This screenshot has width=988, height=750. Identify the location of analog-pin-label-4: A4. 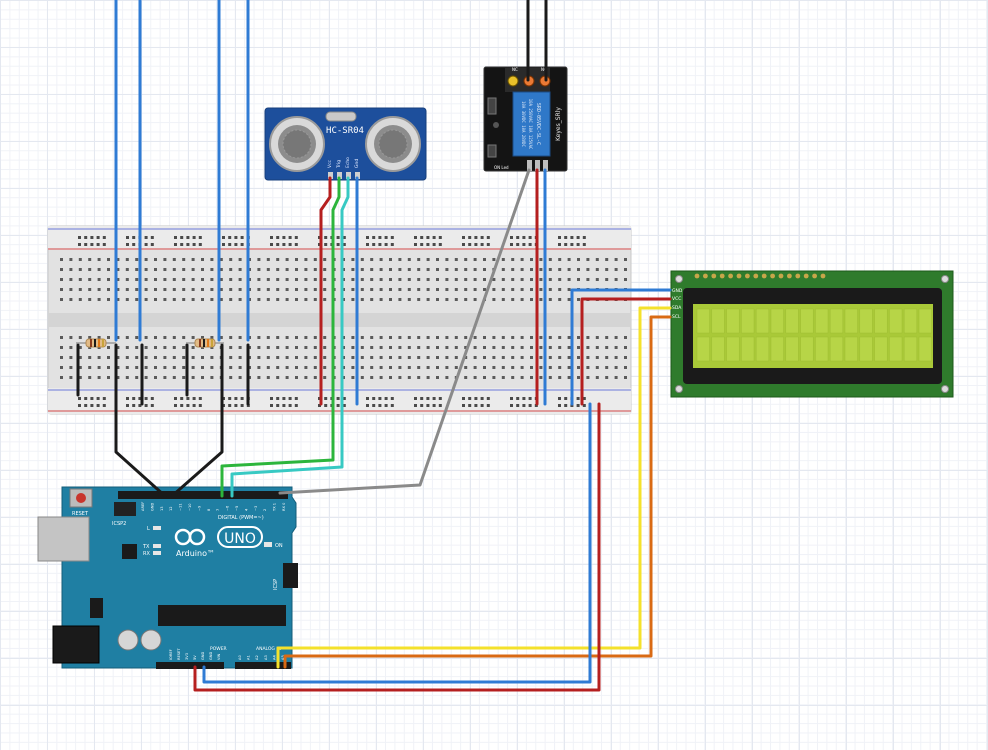
(274, 657).